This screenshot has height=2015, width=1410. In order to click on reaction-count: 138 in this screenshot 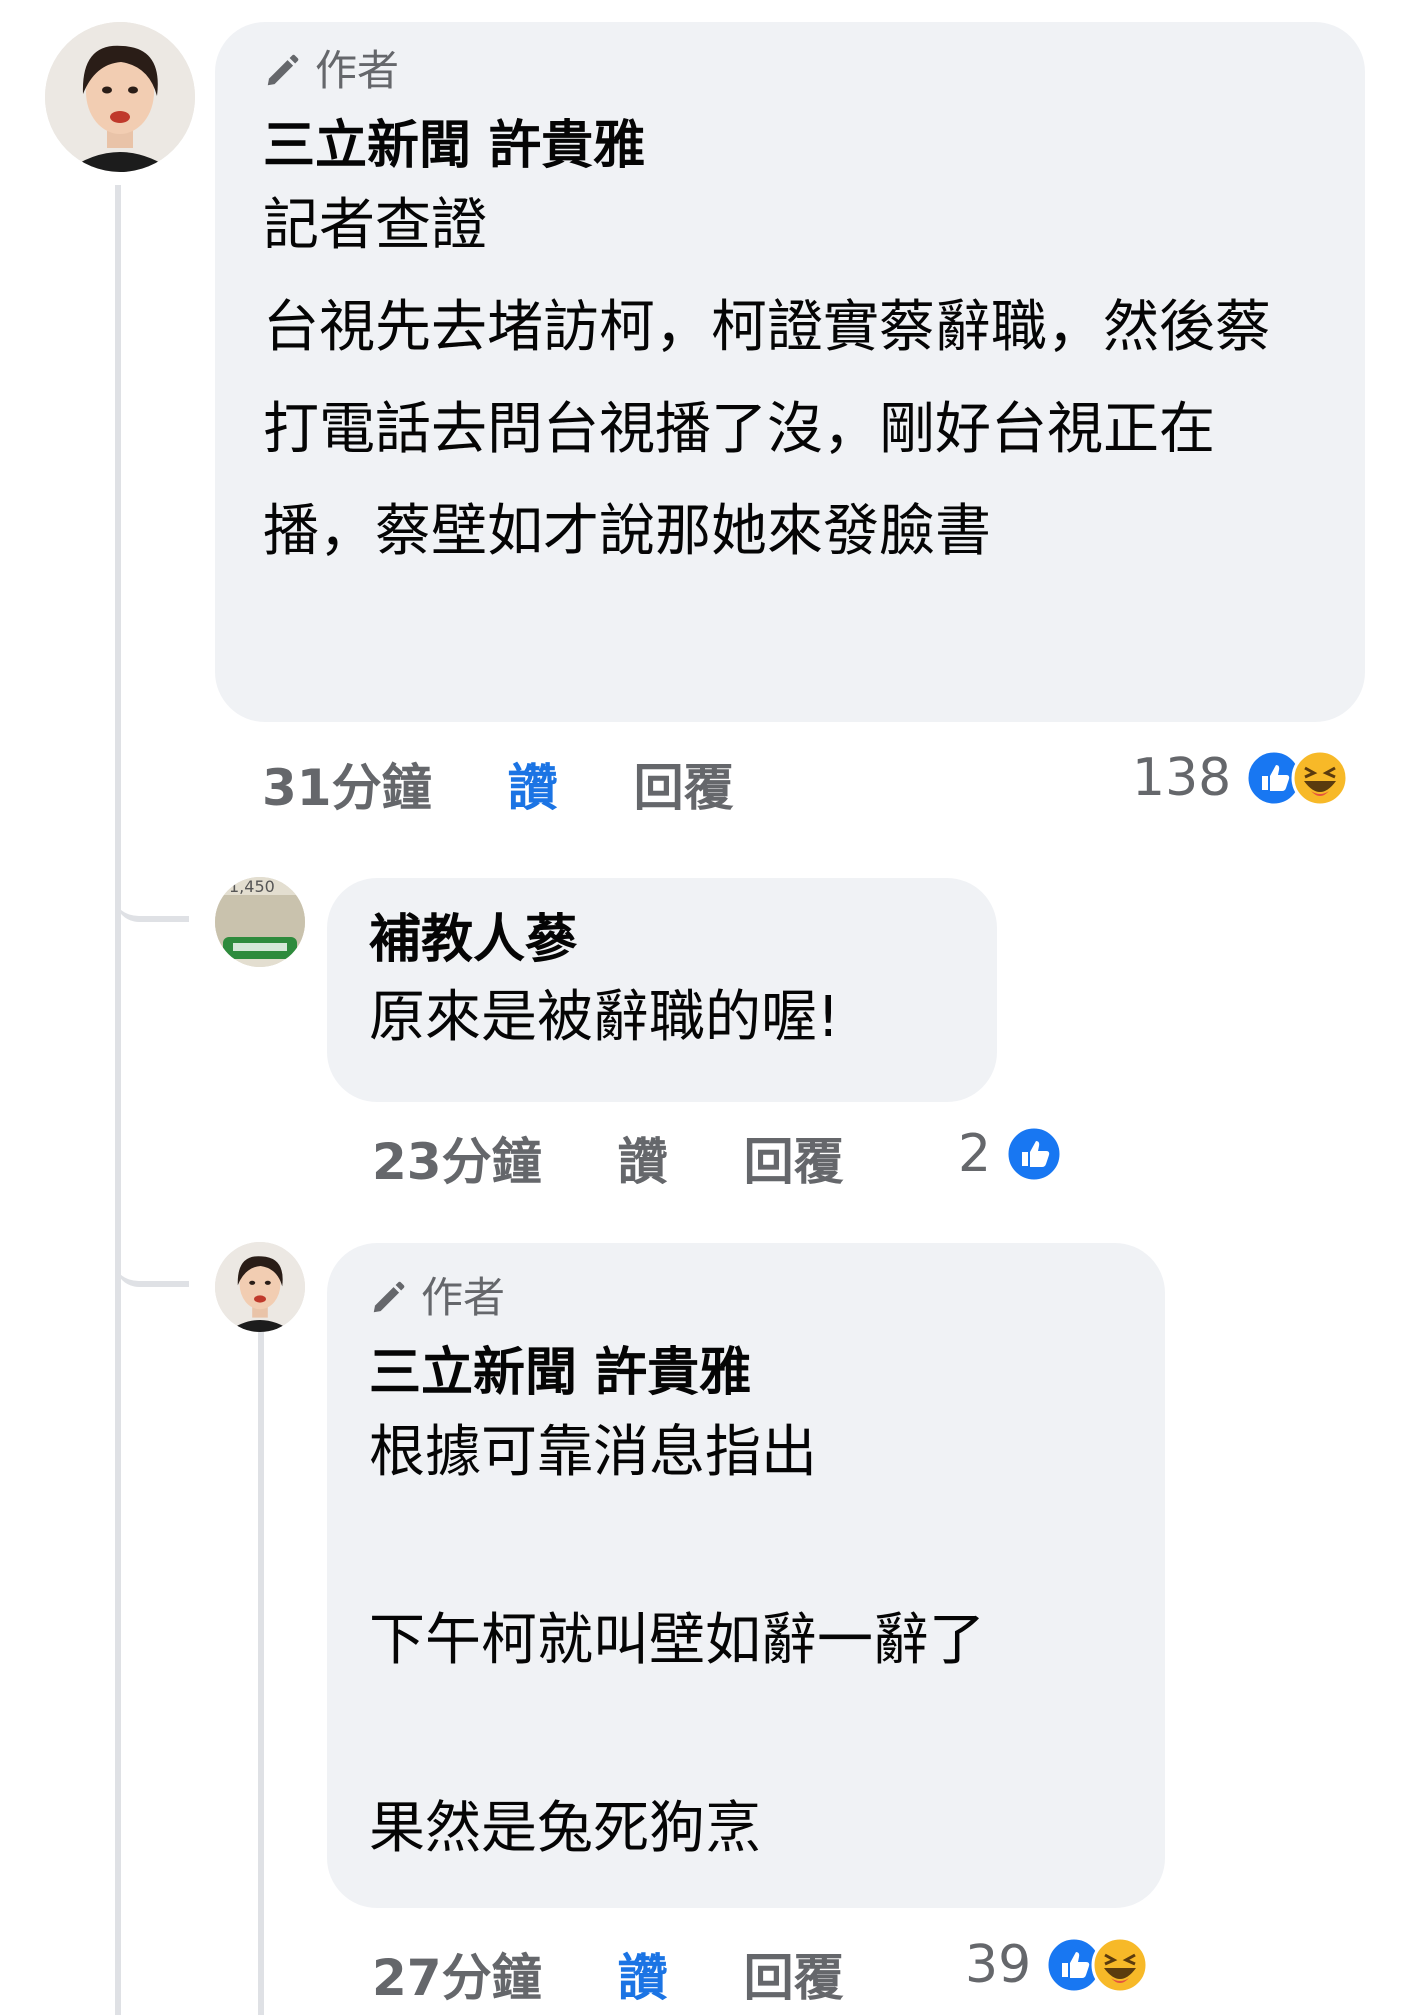, I will do `click(1182, 778)`.